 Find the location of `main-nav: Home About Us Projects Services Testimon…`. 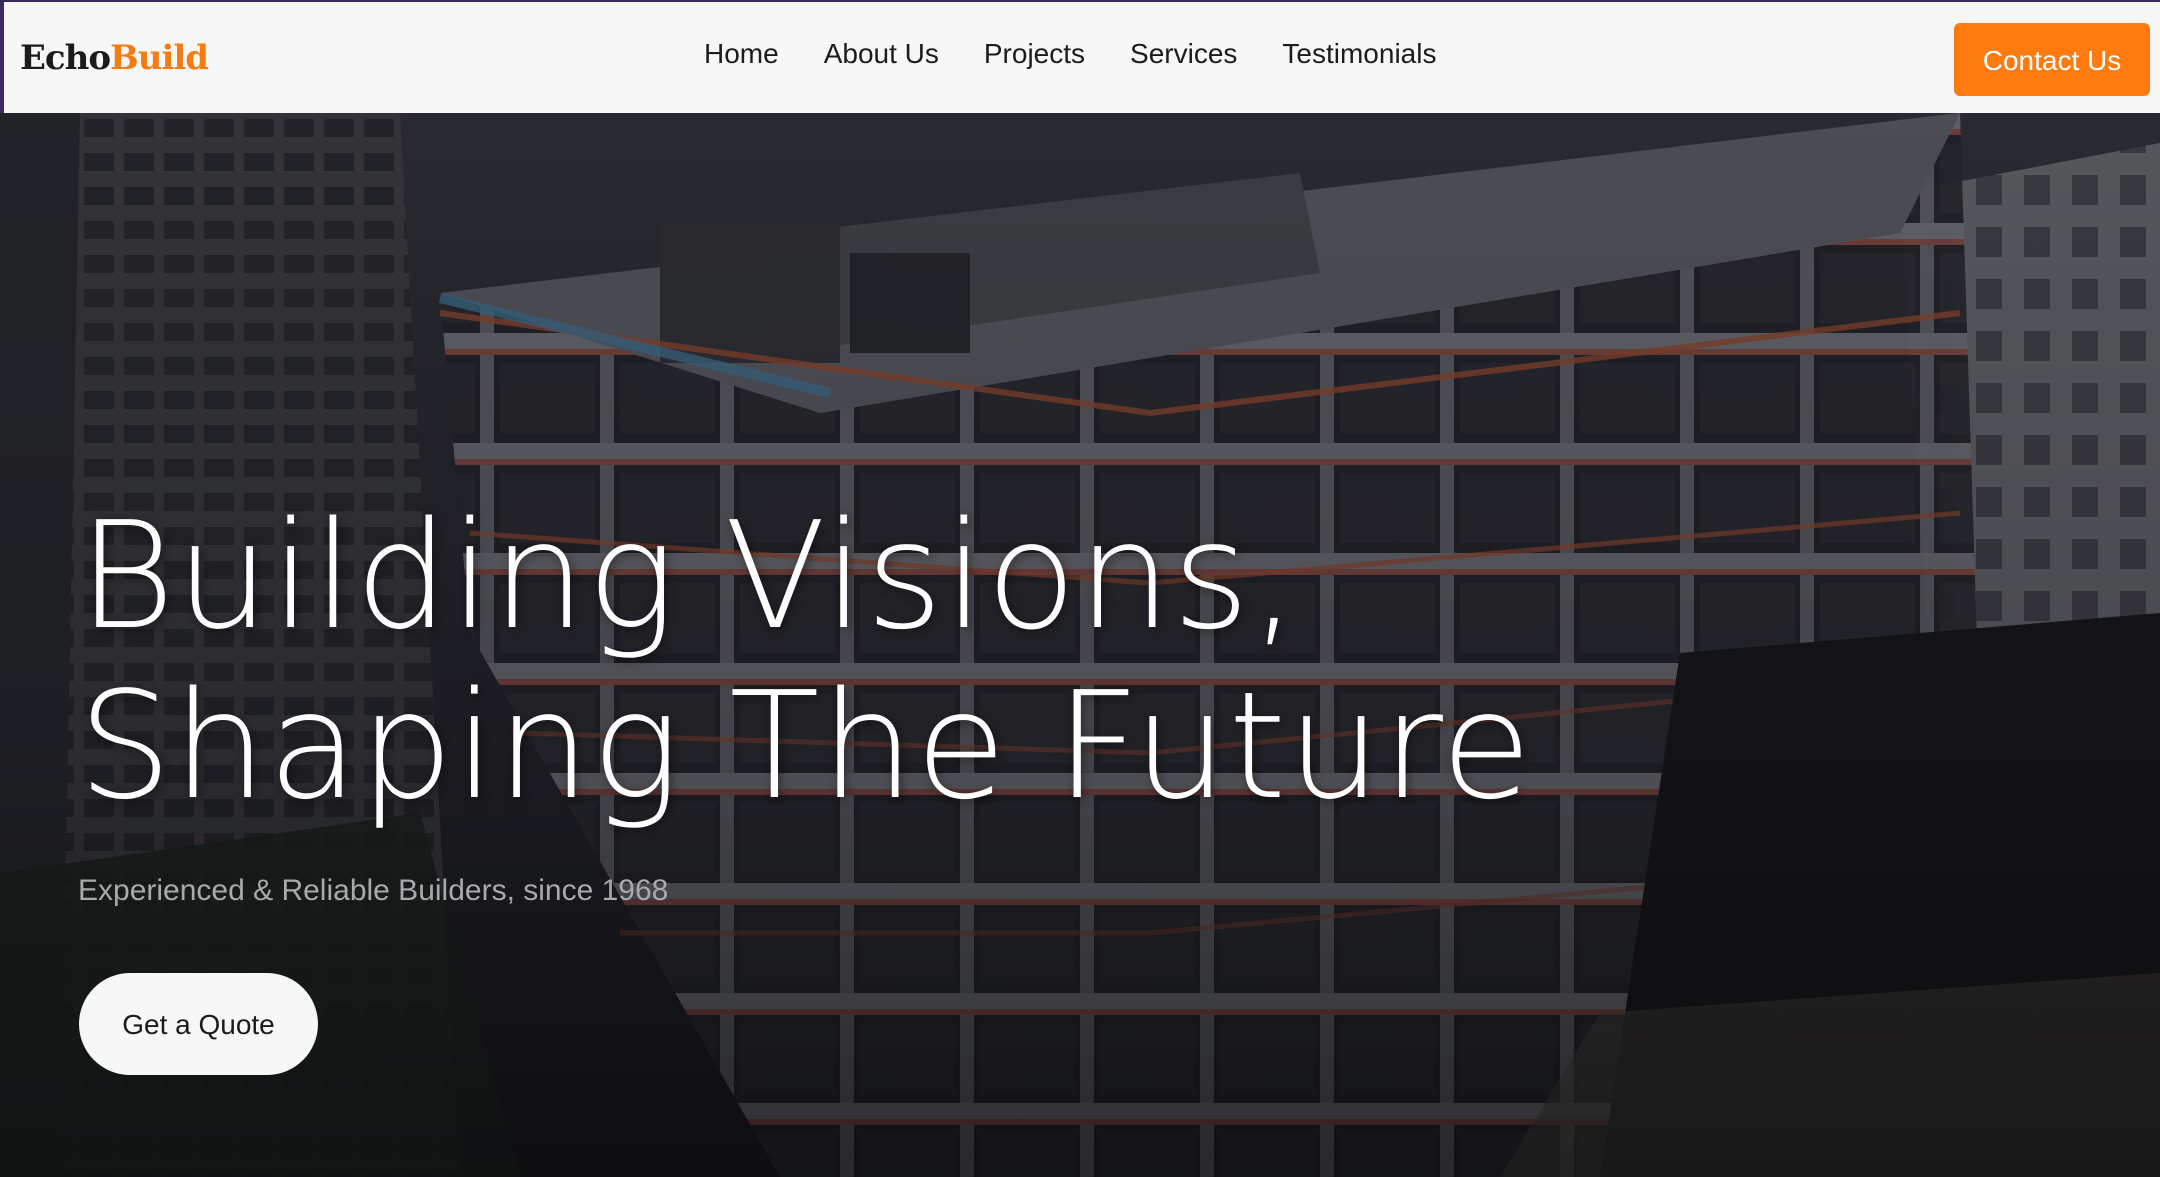

main-nav: Home About Us Projects Services Testimon… is located at coordinates (1092, 54).